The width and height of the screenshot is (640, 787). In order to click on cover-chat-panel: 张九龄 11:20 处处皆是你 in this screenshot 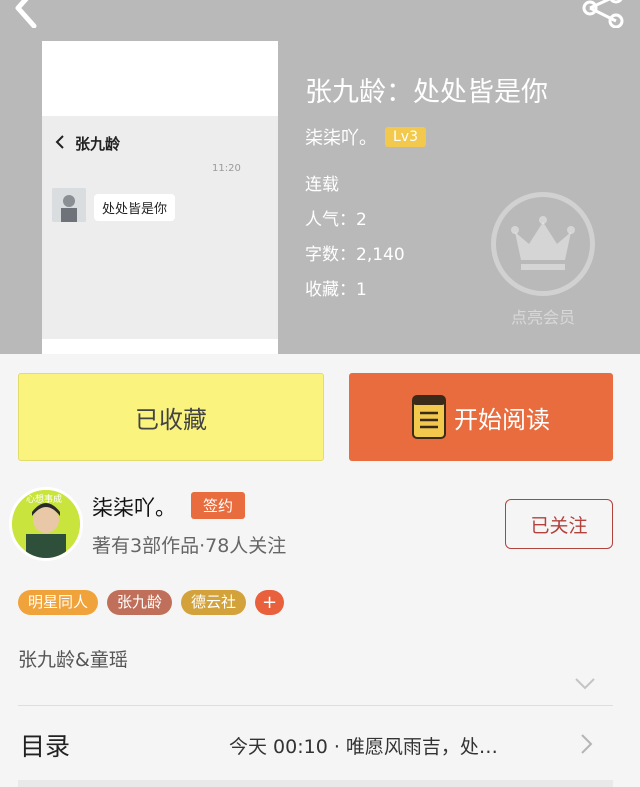, I will do `click(160, 227)`.